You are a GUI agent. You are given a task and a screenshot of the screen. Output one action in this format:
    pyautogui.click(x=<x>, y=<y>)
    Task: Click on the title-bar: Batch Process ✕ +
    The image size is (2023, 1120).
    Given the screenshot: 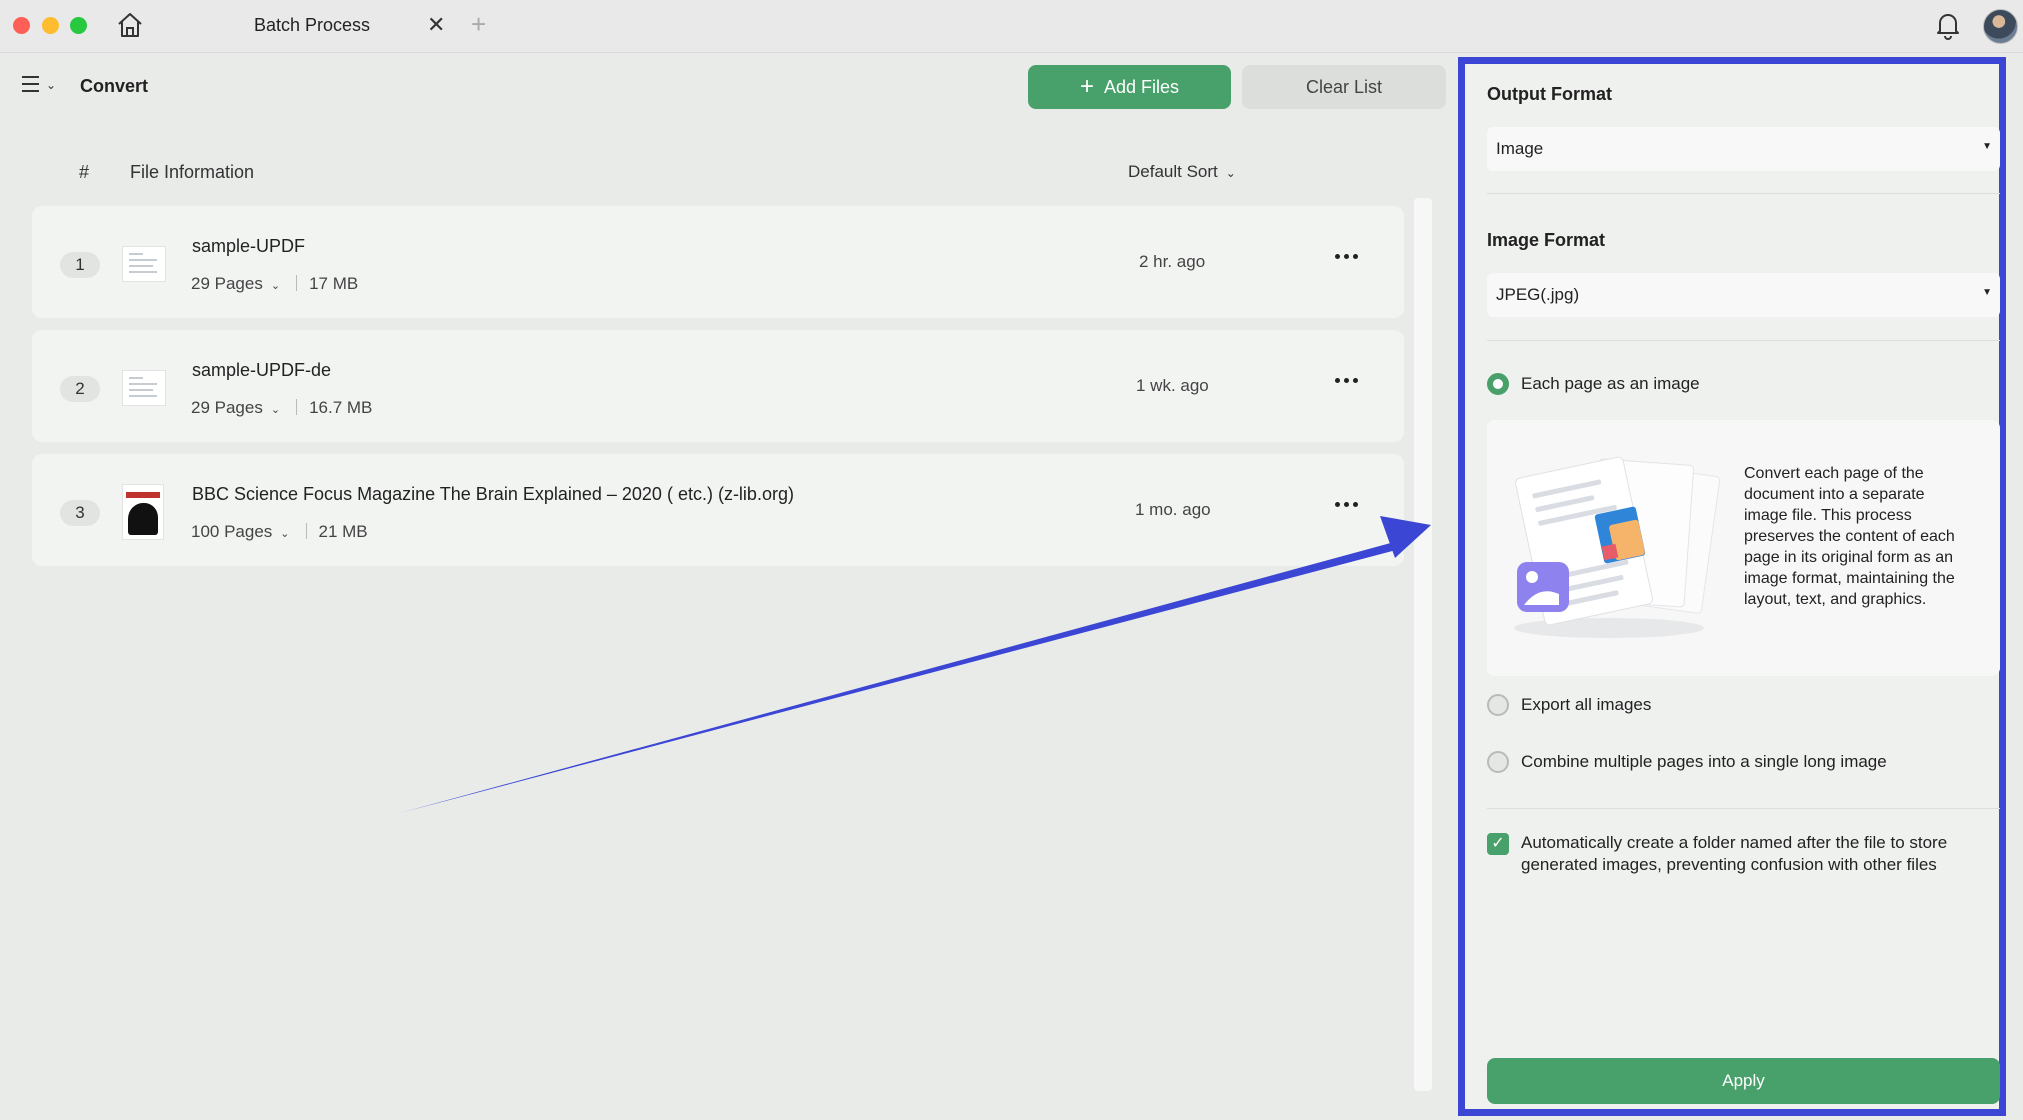 What is the action you would take?
    pyautogui.click(x=1011, y=26)
    